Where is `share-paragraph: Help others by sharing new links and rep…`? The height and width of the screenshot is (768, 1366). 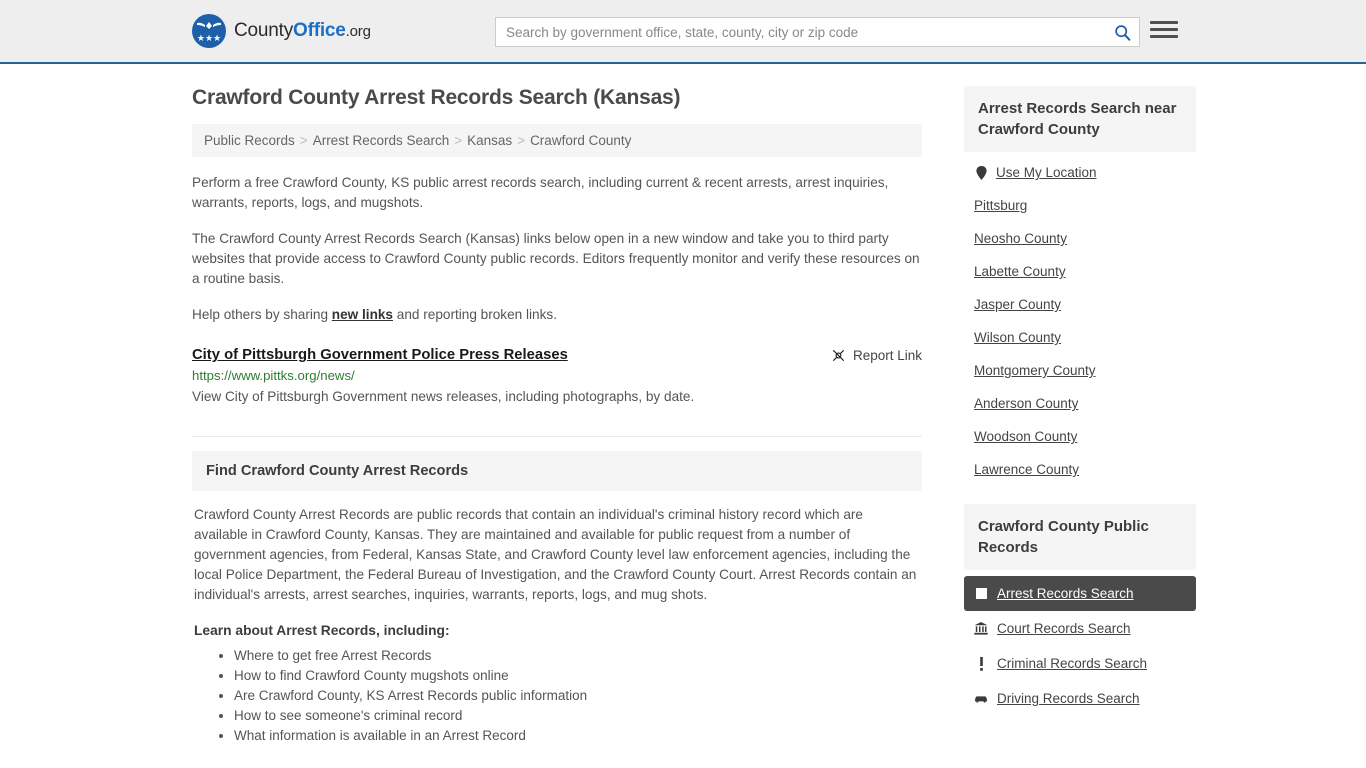 share-paragraph: Help others by sharing new links and rep… is located at coordinates (557, 315).